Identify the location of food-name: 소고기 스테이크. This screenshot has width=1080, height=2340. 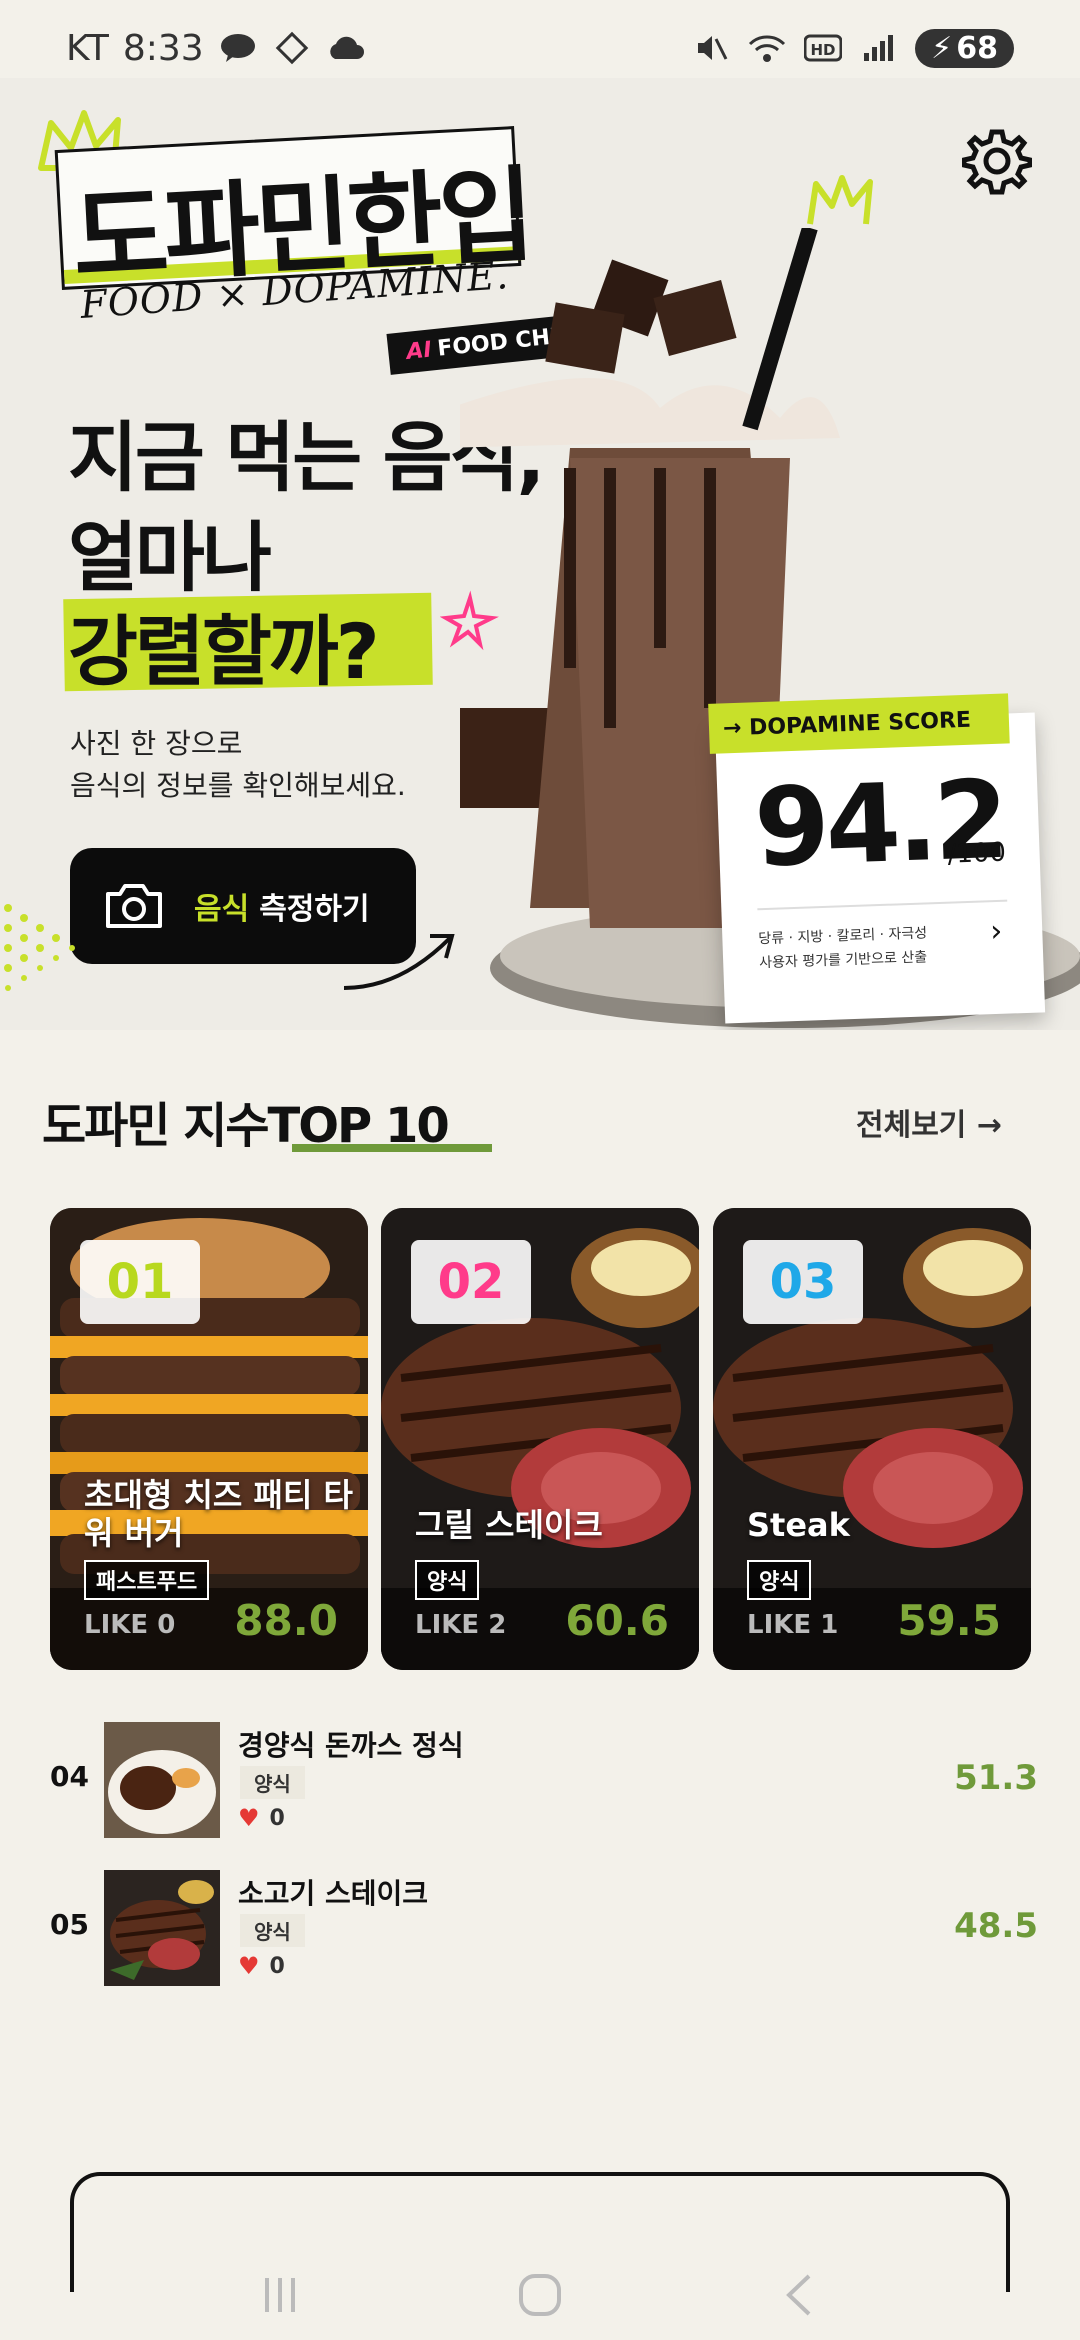
(333, 1893).